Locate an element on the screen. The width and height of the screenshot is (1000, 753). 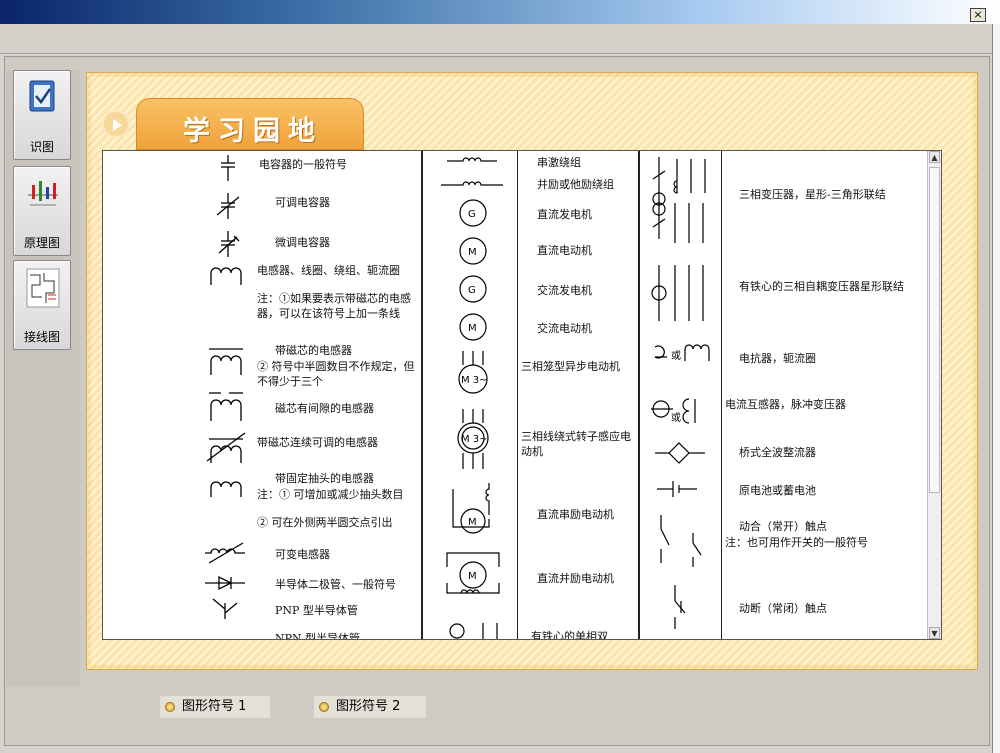
symbol-label: 电流互感器，脉冲变压器 is located at coordinates (785, 404).